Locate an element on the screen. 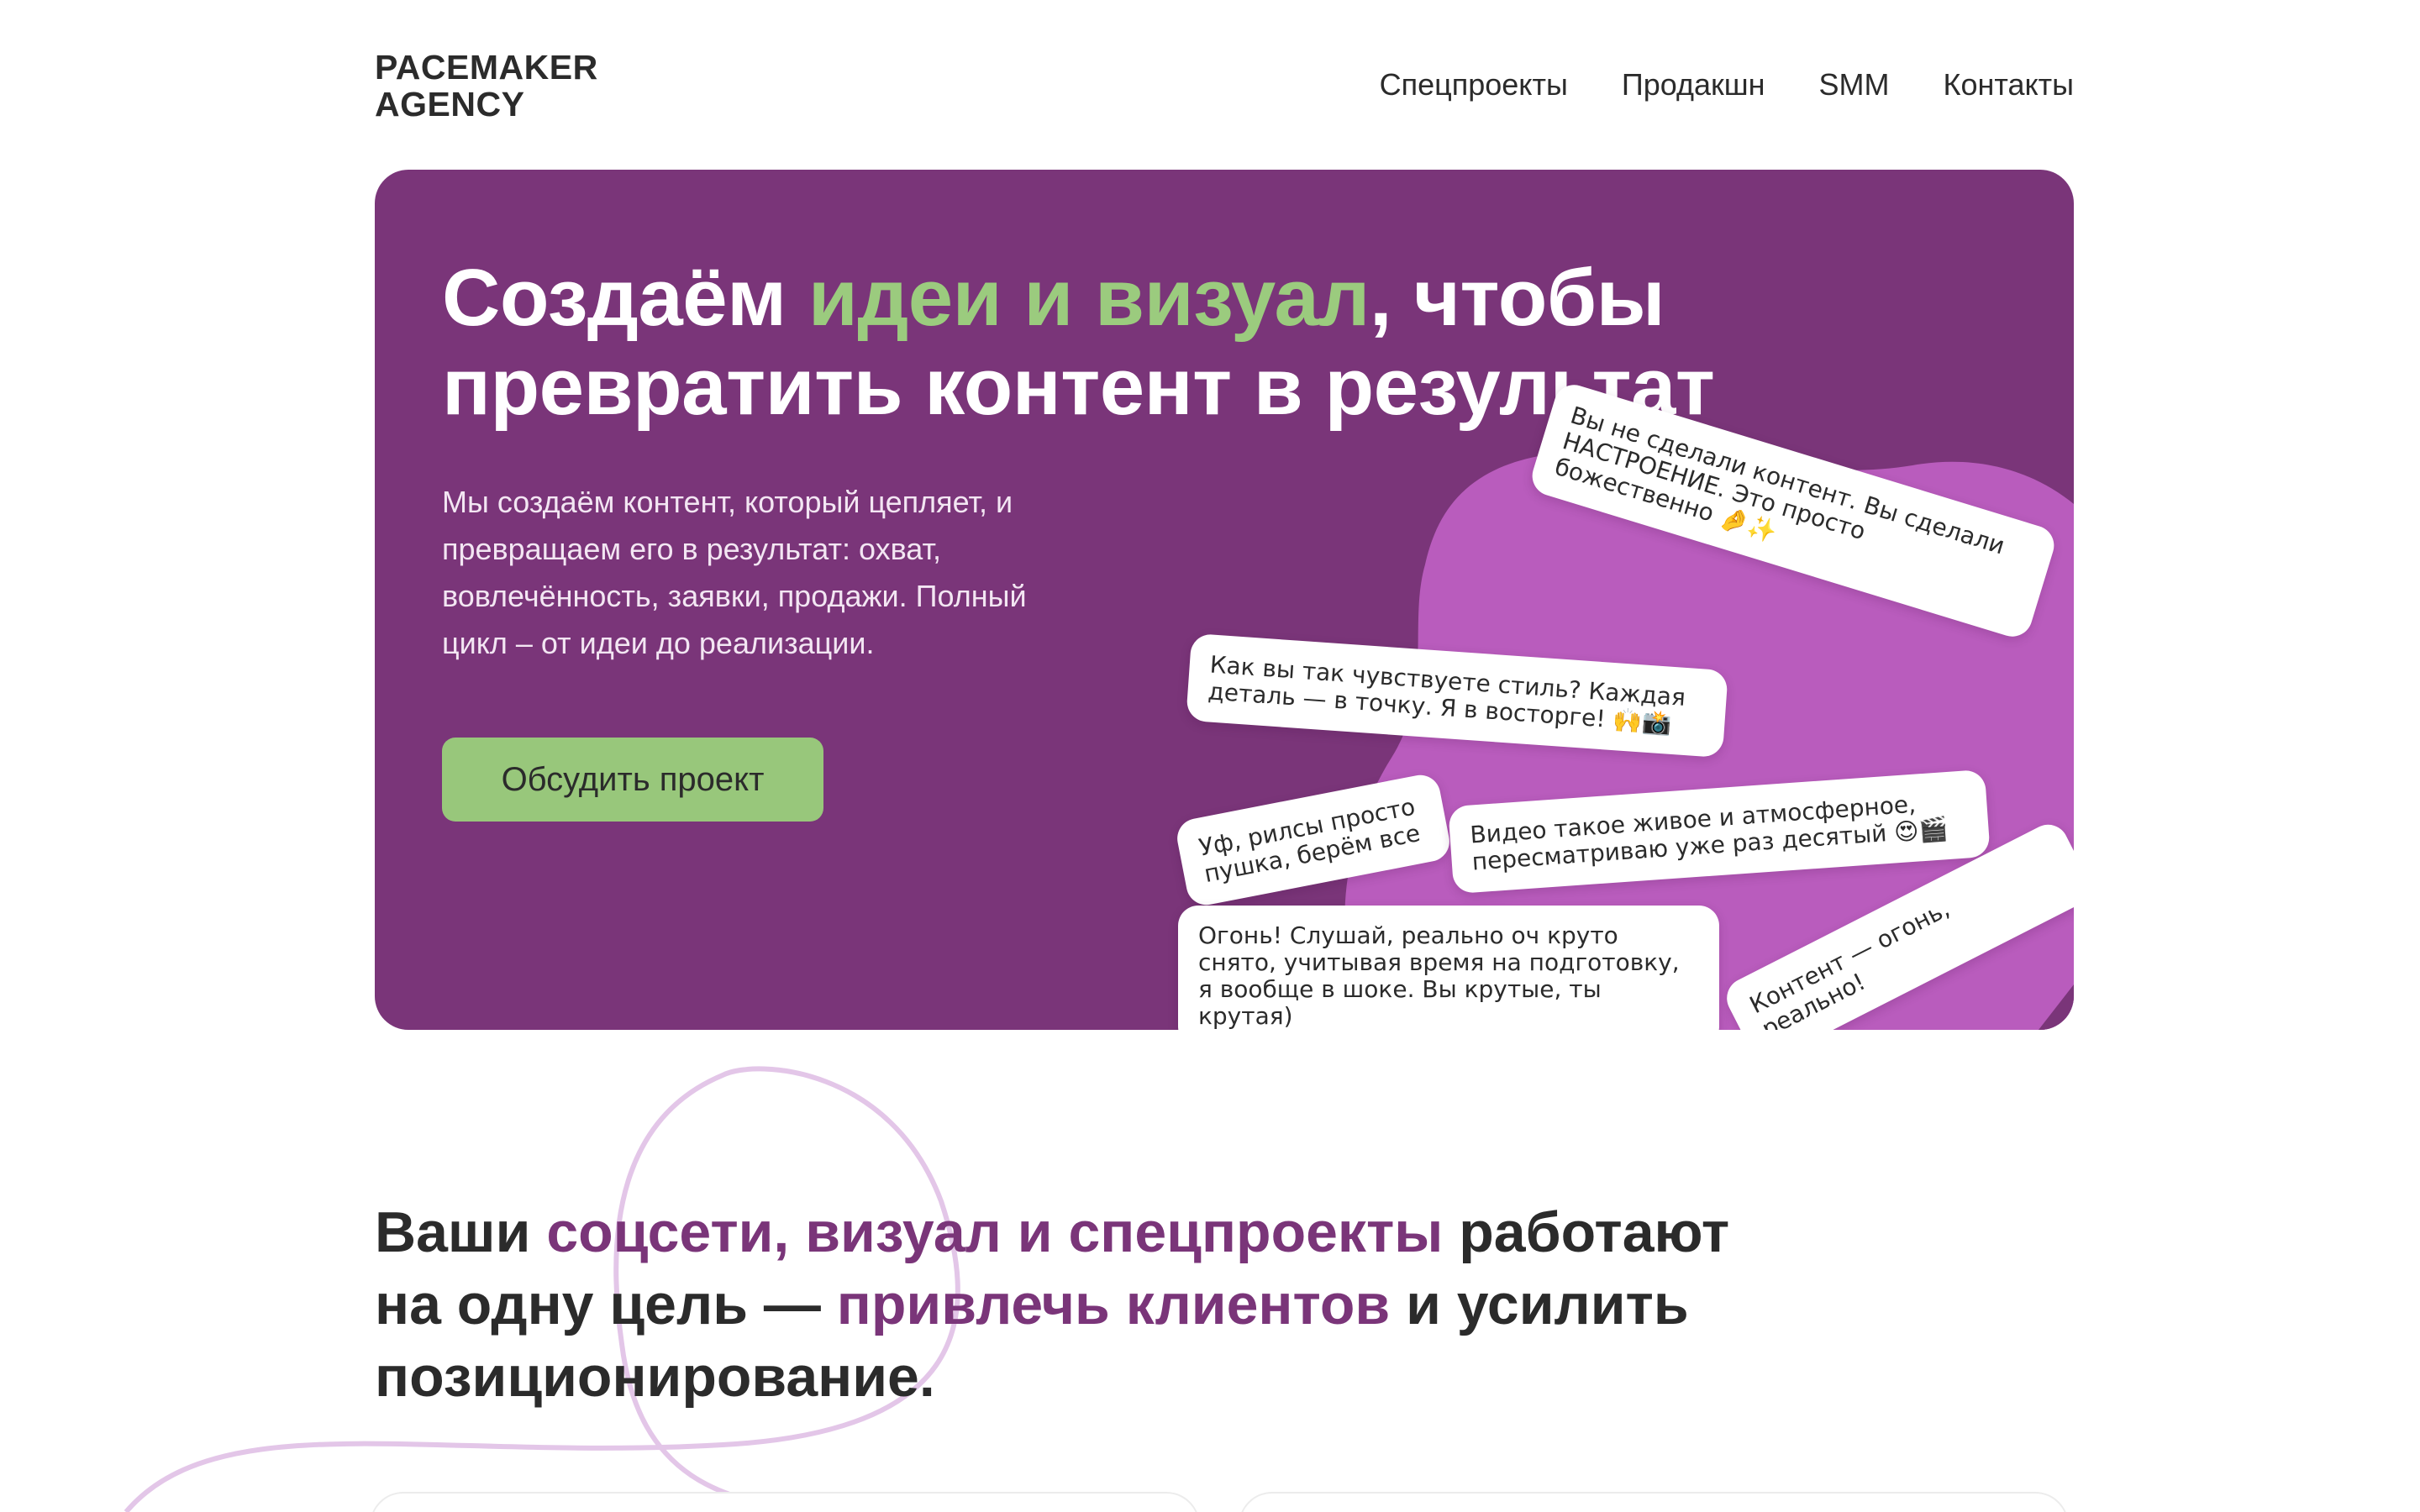  nav-item-production: Продакшн is located at coordinates (1693, 84).